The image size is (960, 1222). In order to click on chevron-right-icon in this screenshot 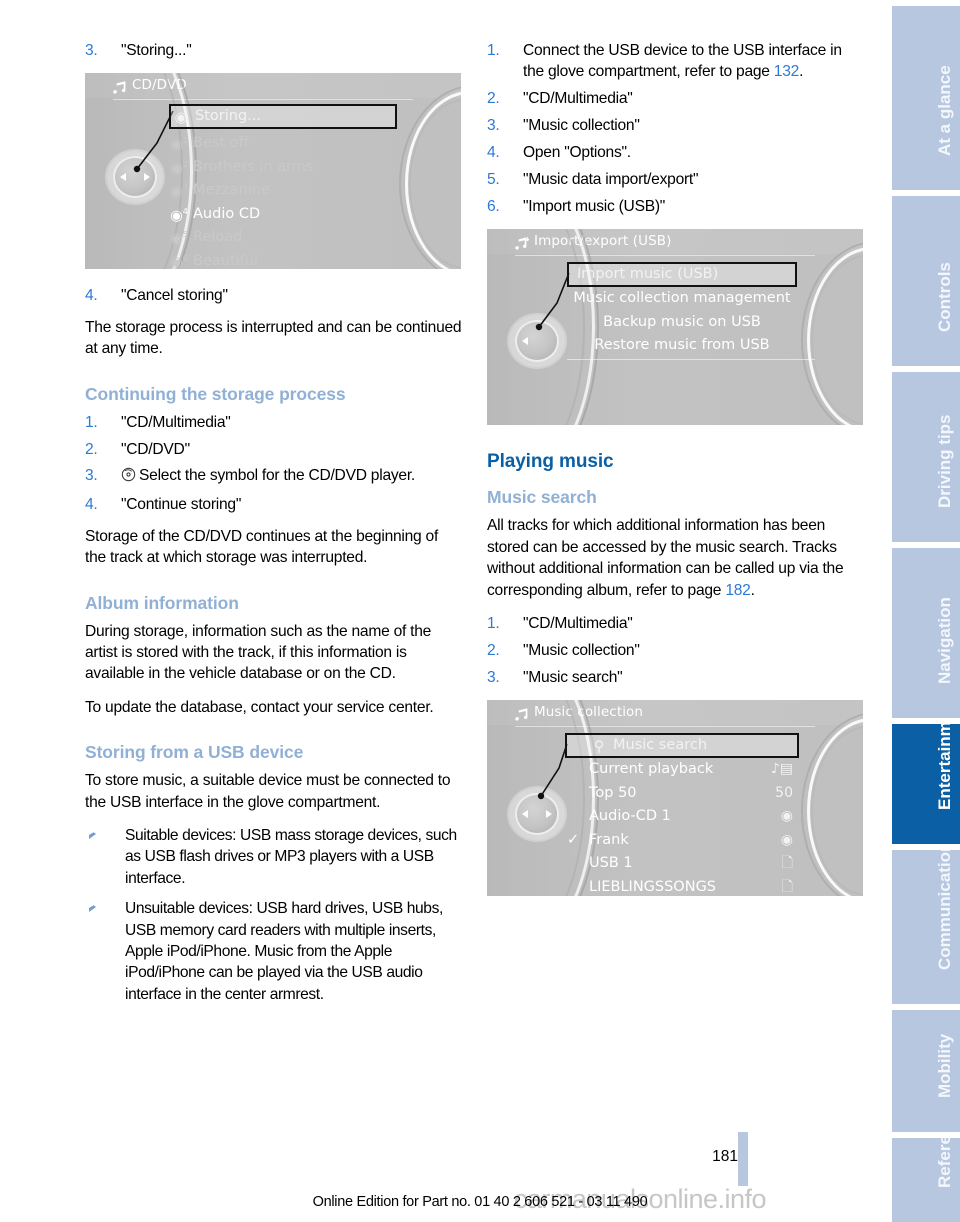, I will do `click(147, 176)`.